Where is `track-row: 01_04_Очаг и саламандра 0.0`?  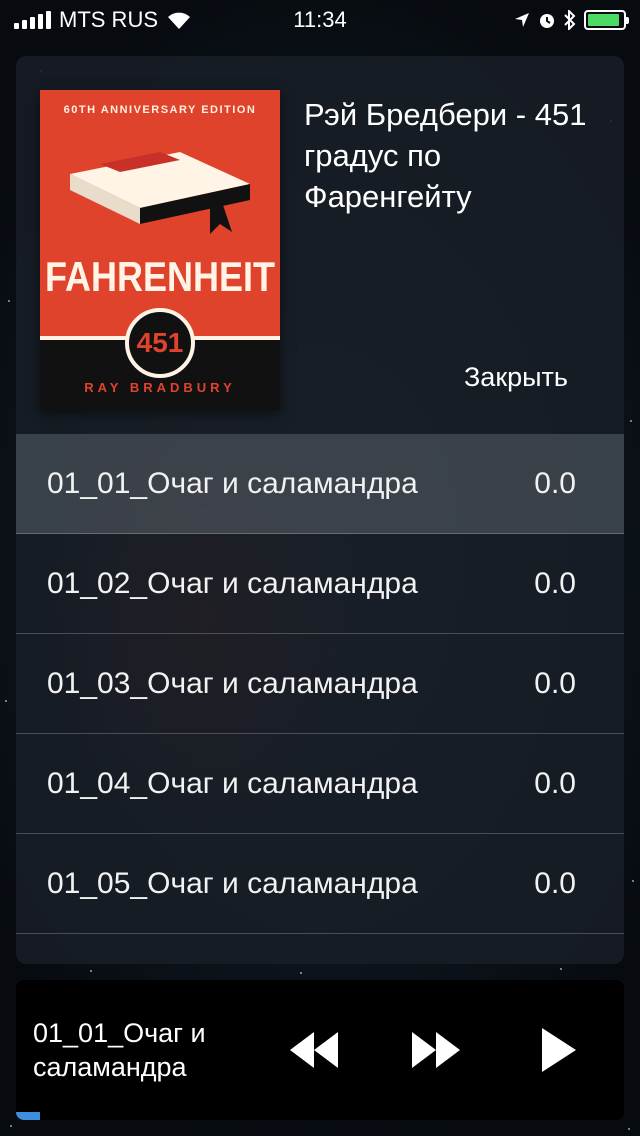
track-row: 01_04_Очаг и саламандра 0.0 is located at coordinates (320, 784).